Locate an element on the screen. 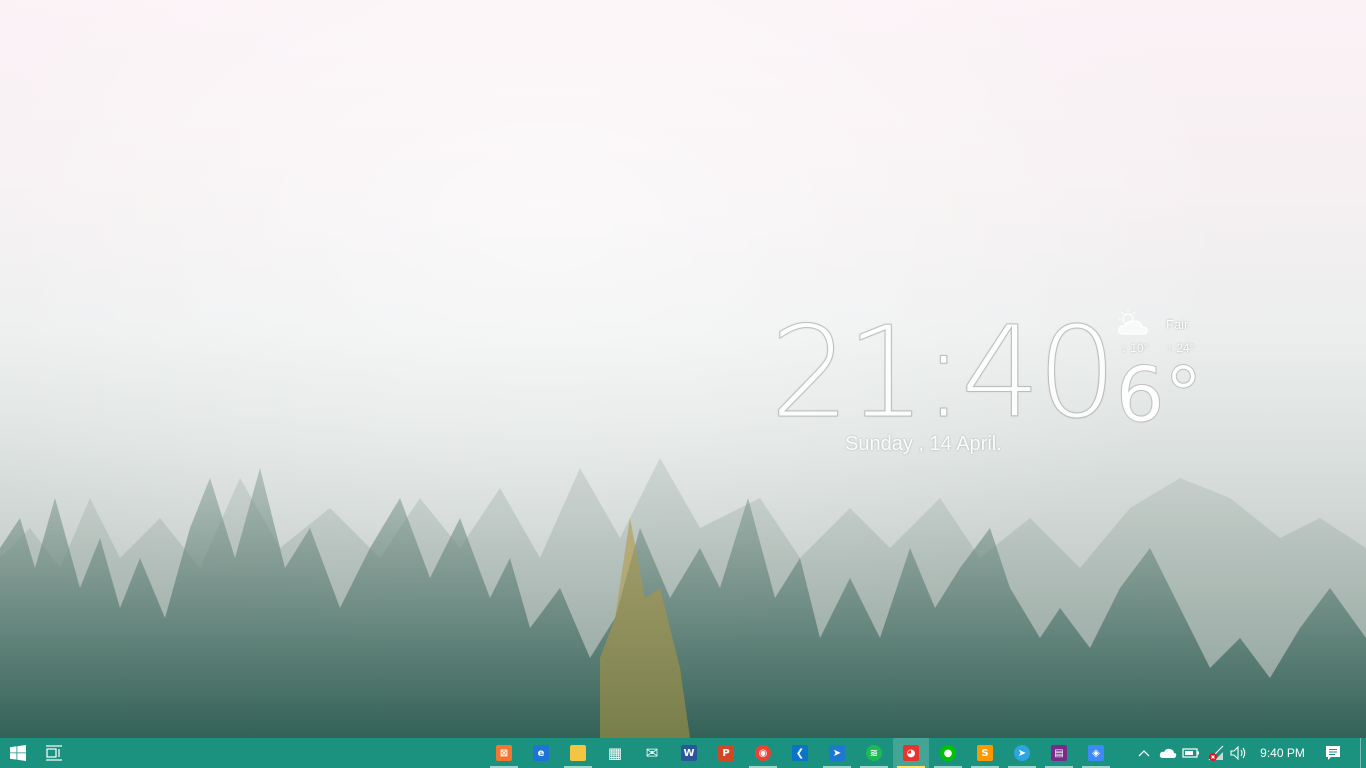 The height and width of the screenshot is (768, 1366). windows-logo-icon is located at coordinates (18, 753).